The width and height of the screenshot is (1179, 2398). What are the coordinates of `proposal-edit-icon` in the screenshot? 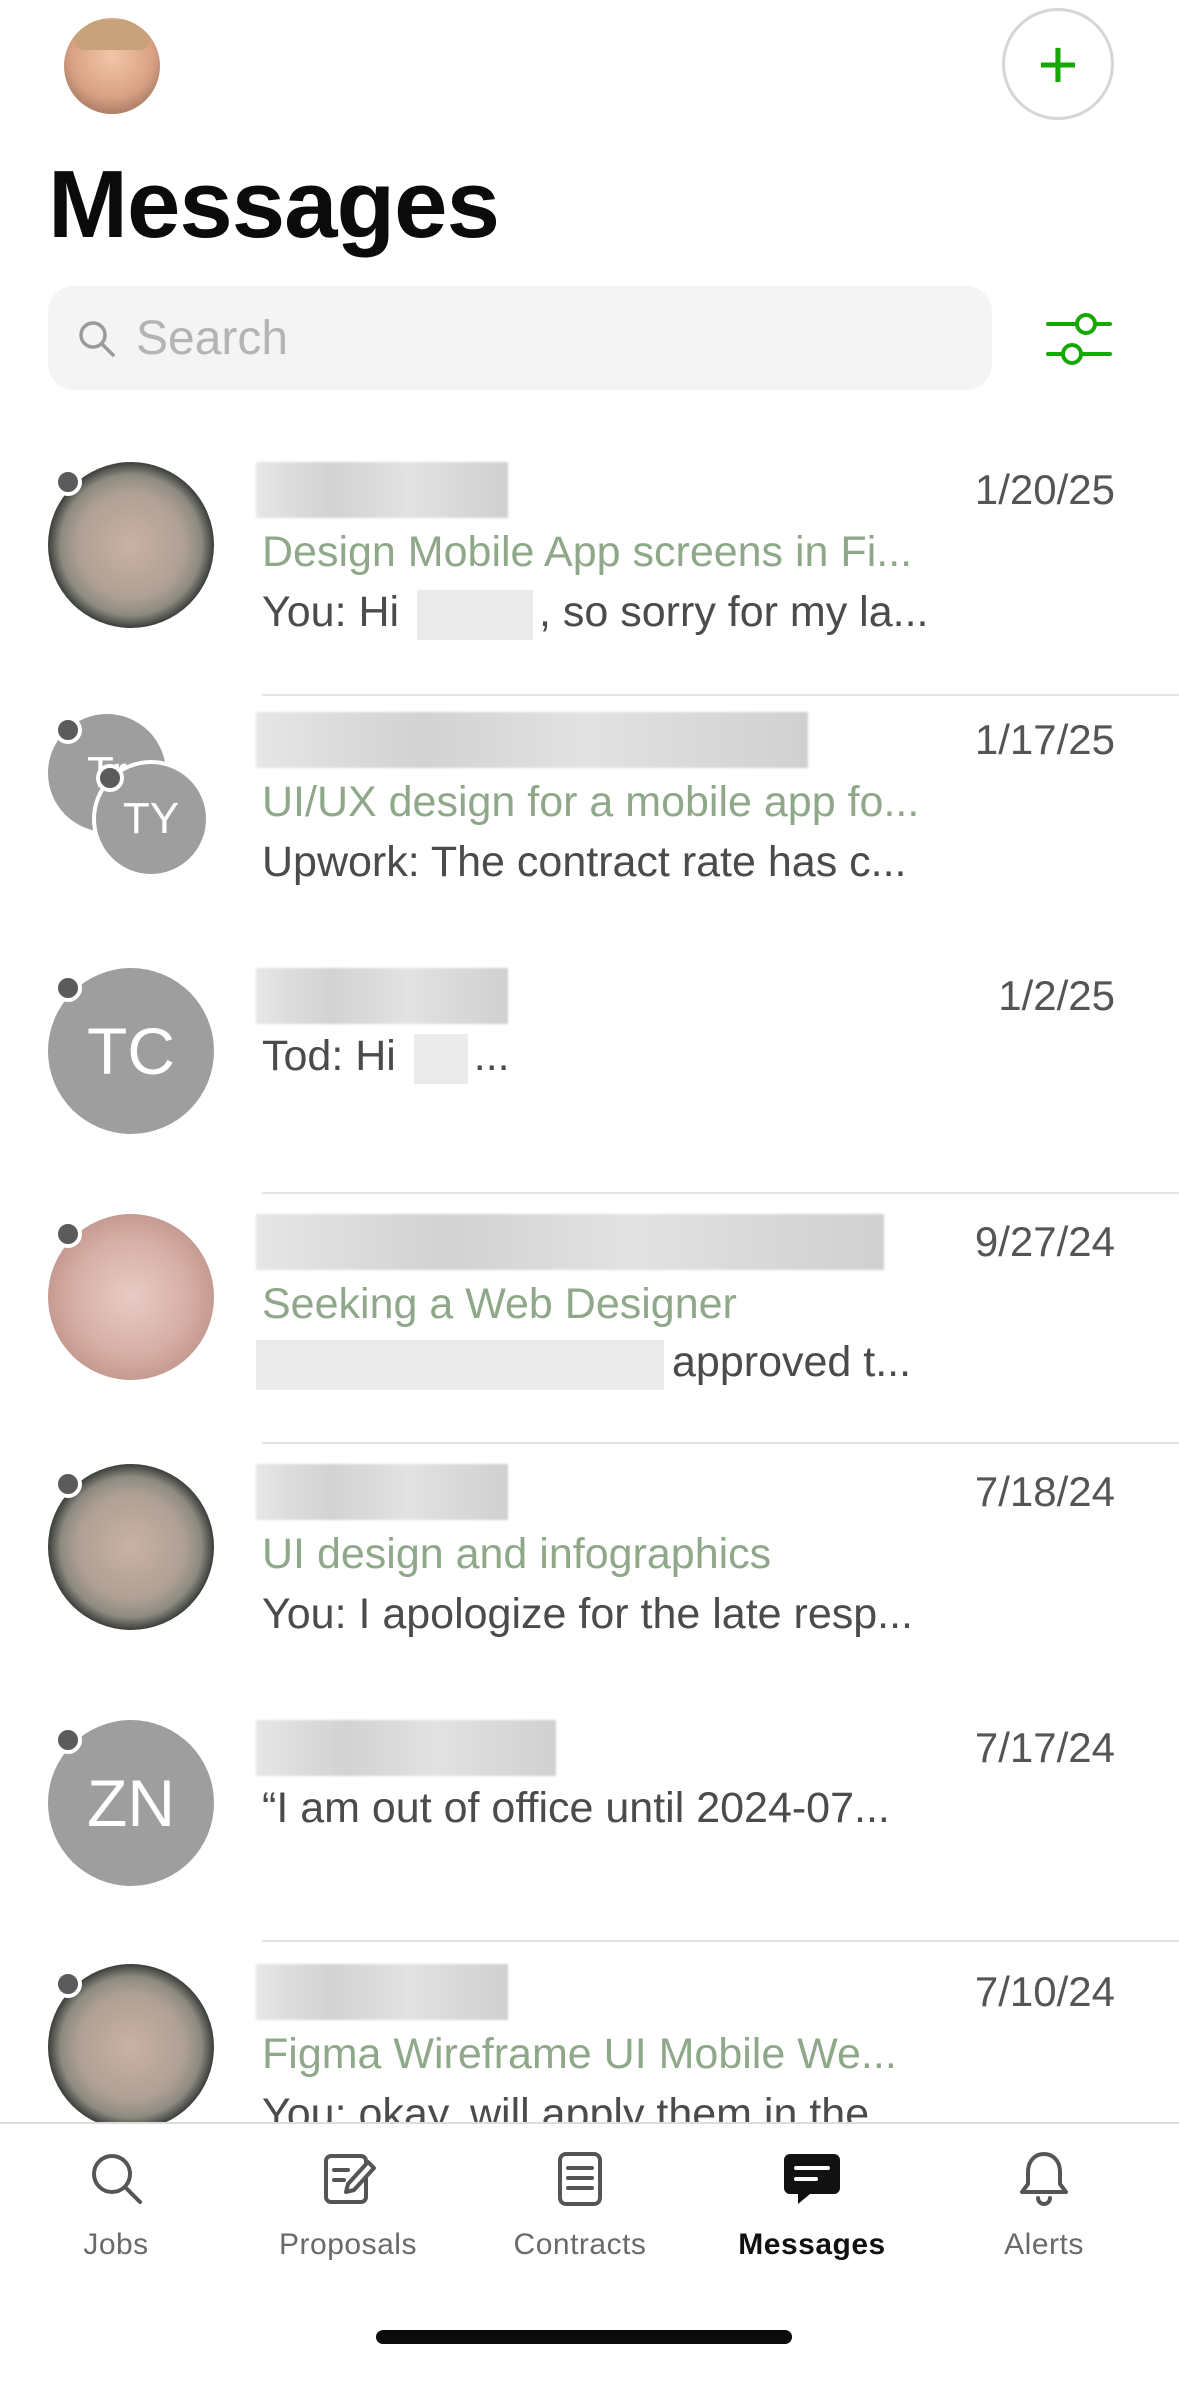 It's located at (350, 2179).